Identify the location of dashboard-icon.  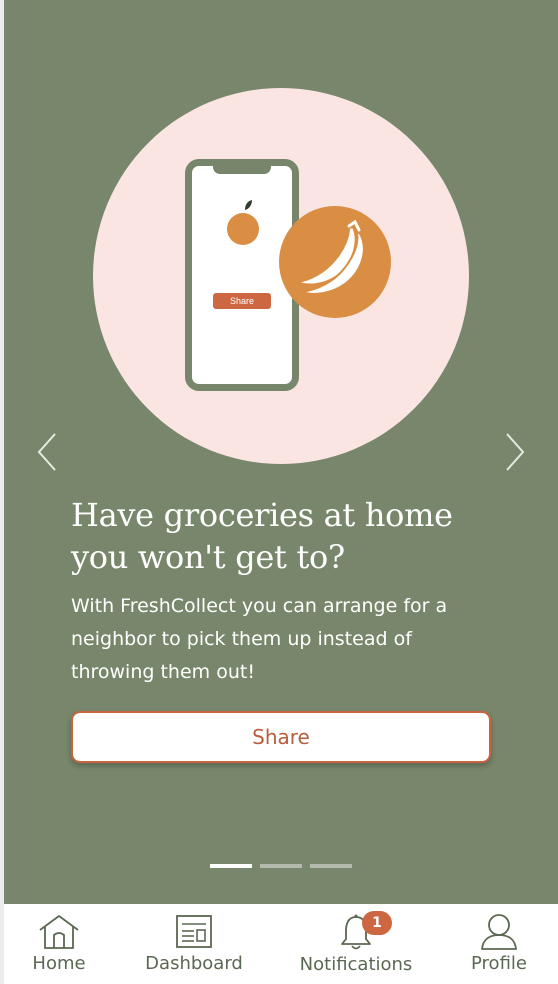
(194, 931).